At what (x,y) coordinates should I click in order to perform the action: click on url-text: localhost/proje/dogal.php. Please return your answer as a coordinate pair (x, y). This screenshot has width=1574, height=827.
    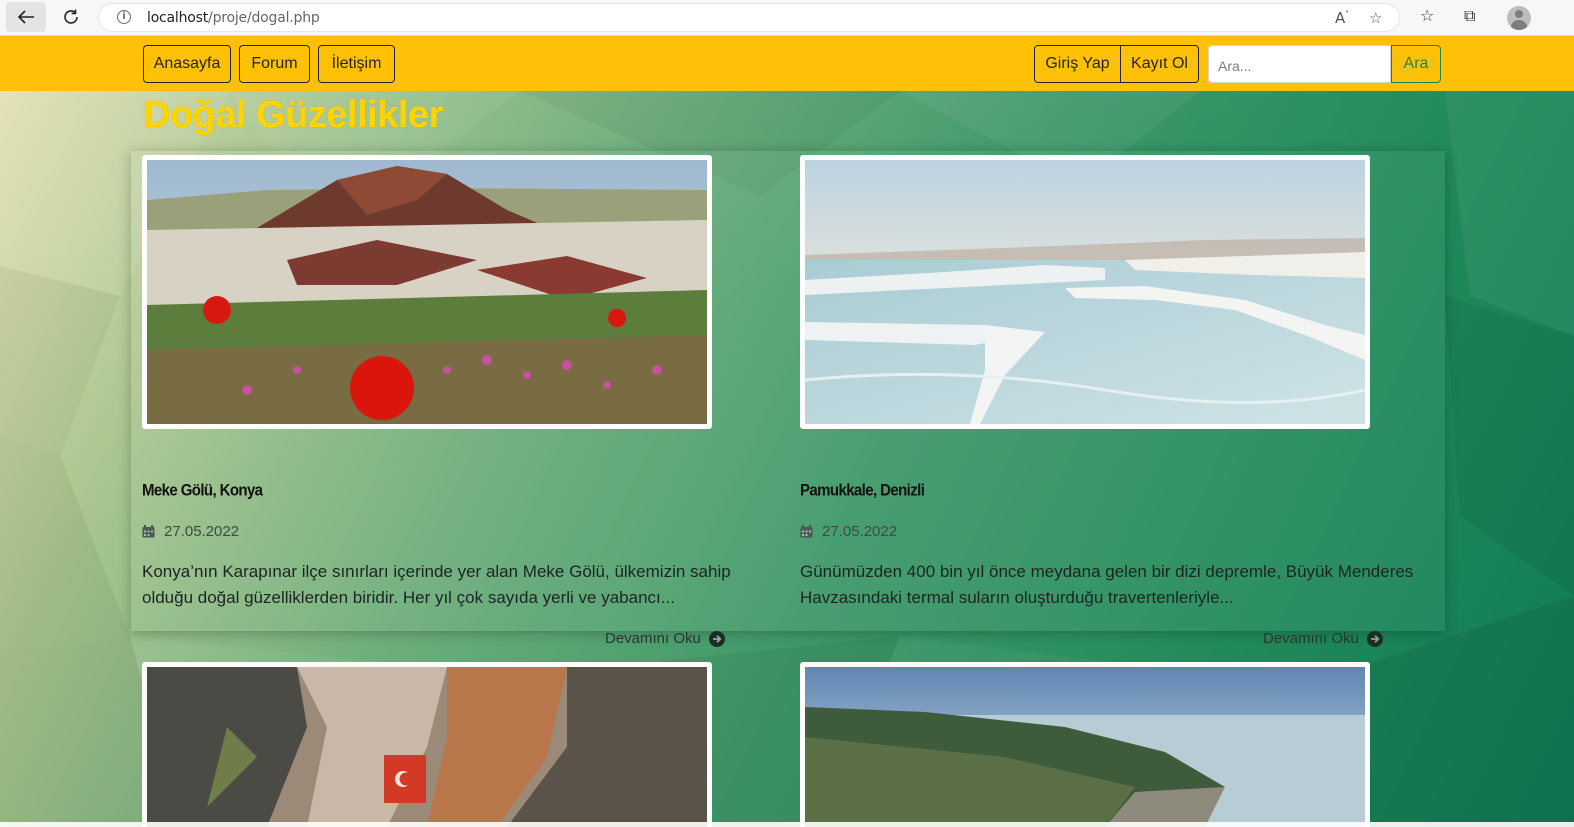
    Looking at the image, I should click on (233, 18).